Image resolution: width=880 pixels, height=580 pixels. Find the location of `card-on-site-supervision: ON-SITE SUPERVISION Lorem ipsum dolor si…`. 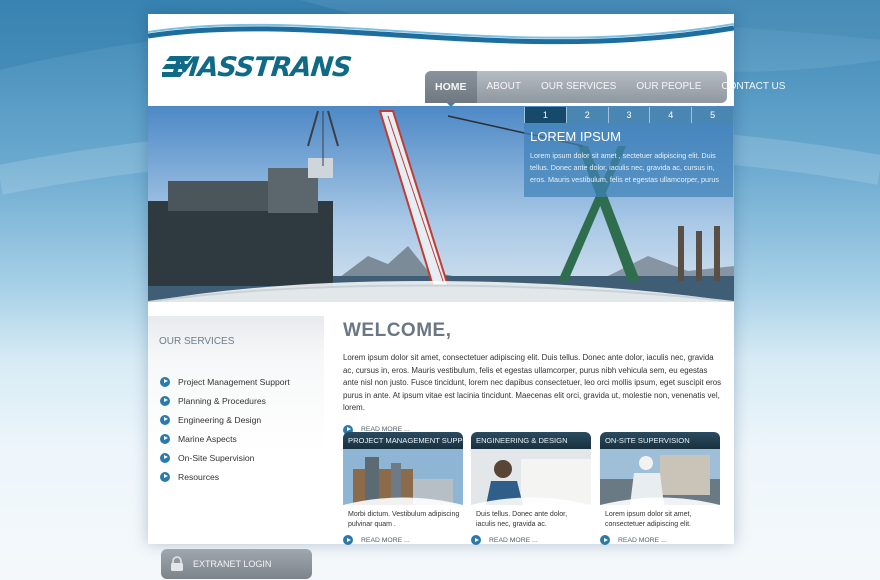

card-on-site-supervision: ON-SITE SUPERVISION Lorem ipsum dolor si… is located at coordinates (660, 488).